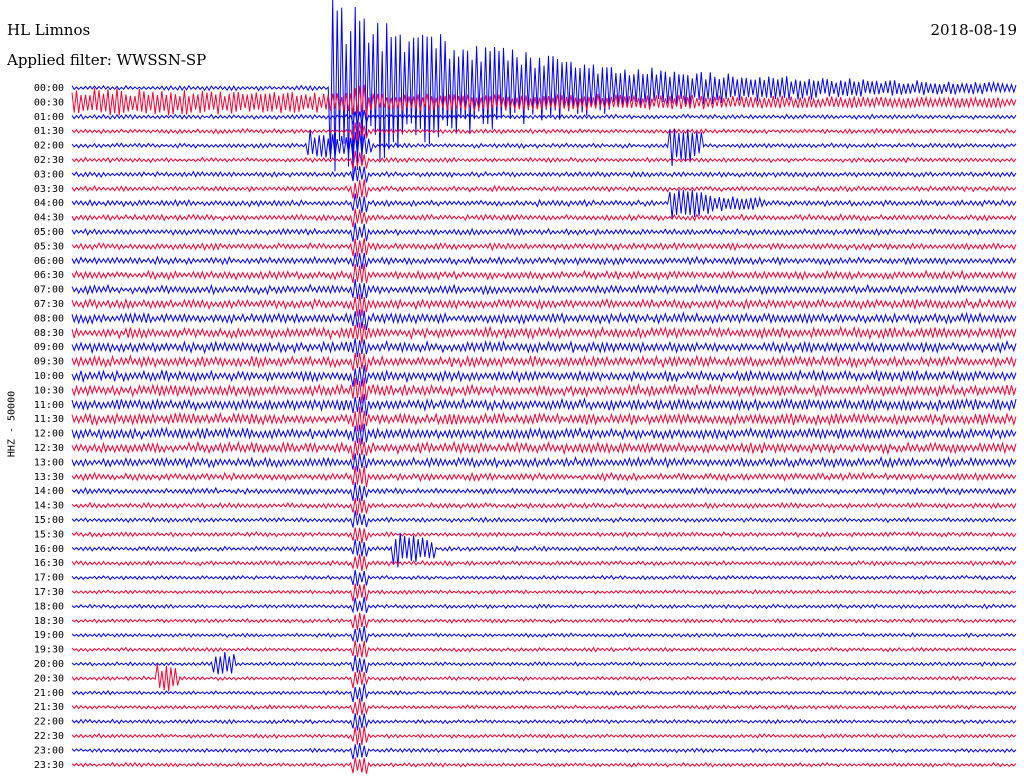  Describe the element at coordinates (49, 261) in the screenshot. I see `row-time-label: 06:00` at that location.